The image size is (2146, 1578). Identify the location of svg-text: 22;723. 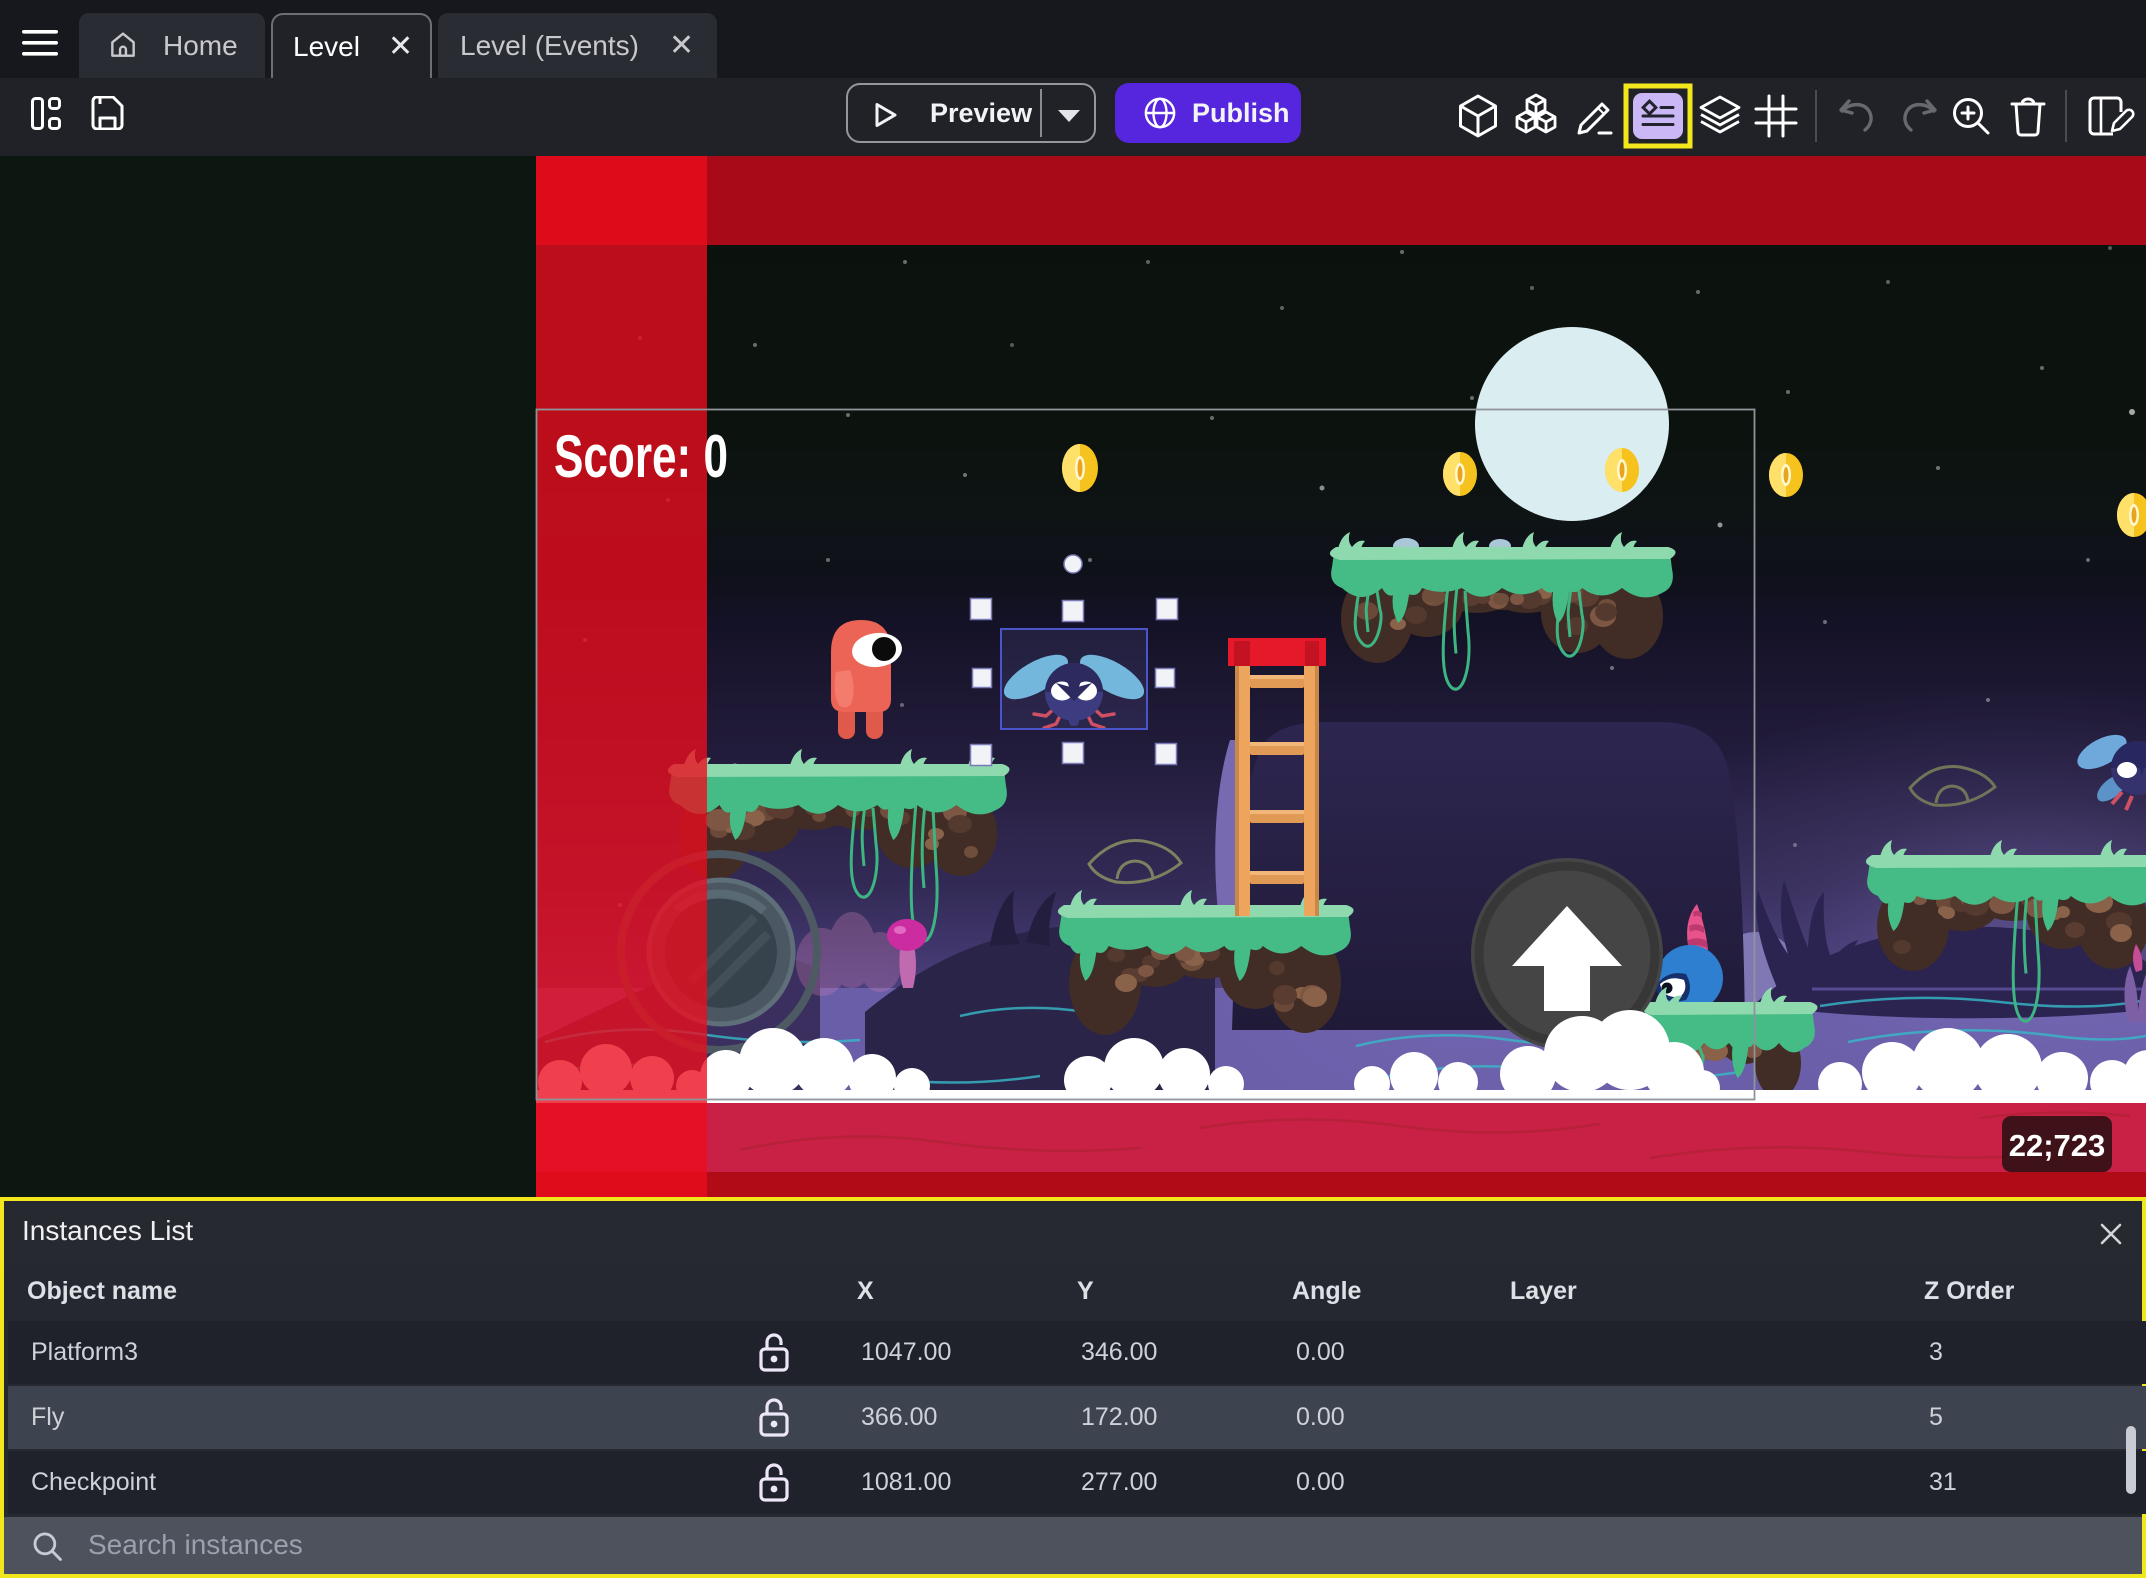
(2057, 1145).